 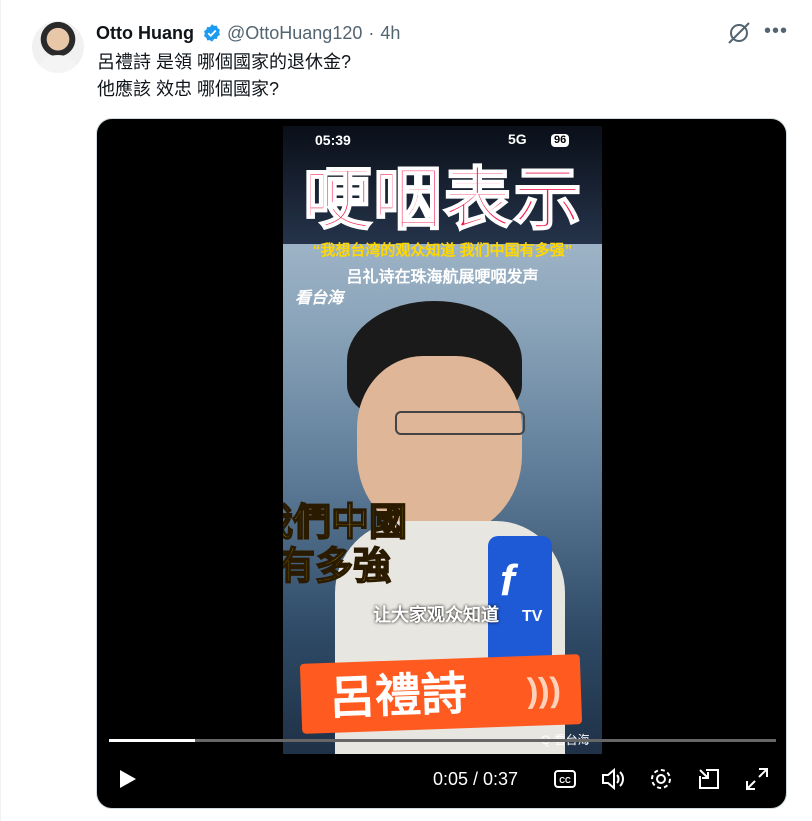 I want to click on video-headline: 哽咽表示, so click(x=443, y=200).